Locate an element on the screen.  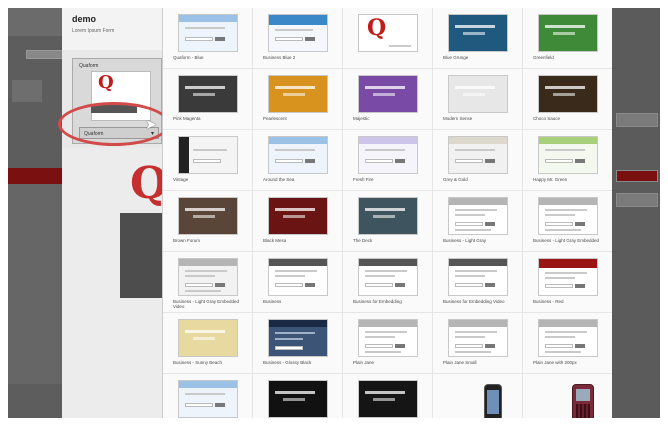
theme-tile: Vintage is located at coordinates (208, 160).